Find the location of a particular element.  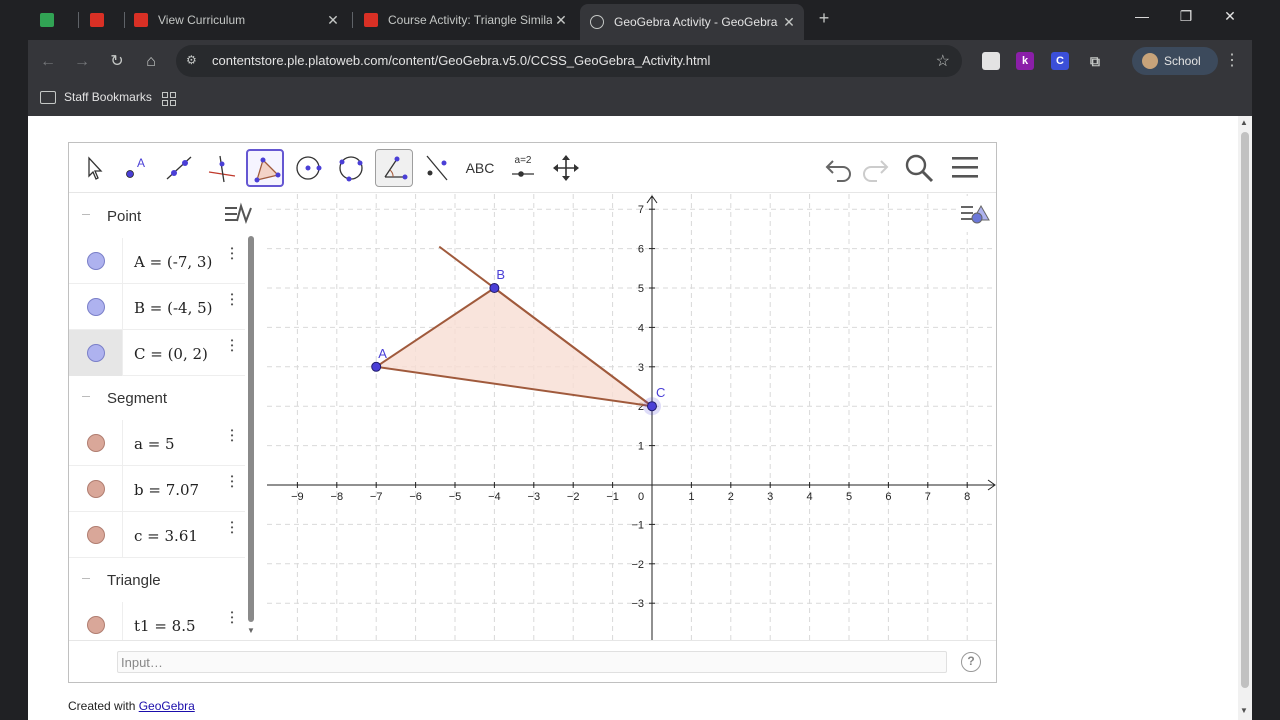

line-tool is located at coordinates (179, 168).